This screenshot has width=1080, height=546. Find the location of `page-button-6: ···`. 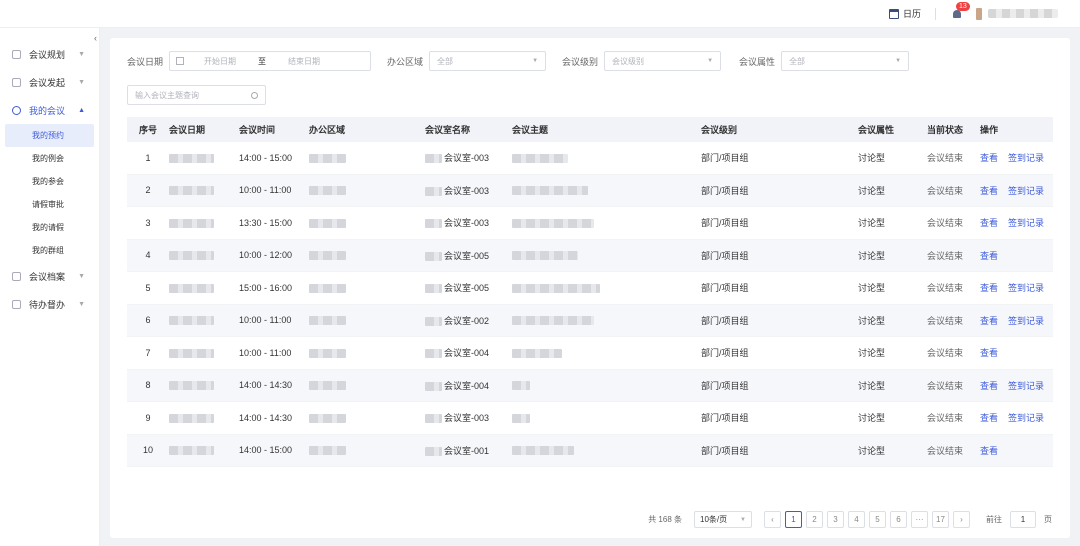

page-button-6: ··· is located at coordinates (919, 519).